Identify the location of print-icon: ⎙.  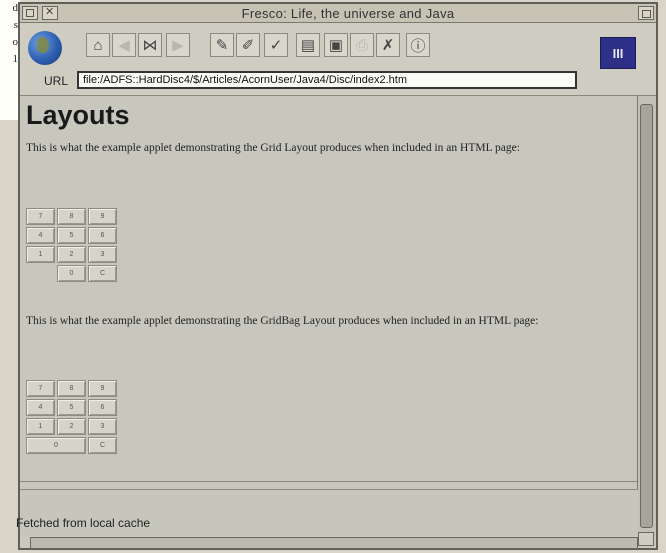
(362, 45).